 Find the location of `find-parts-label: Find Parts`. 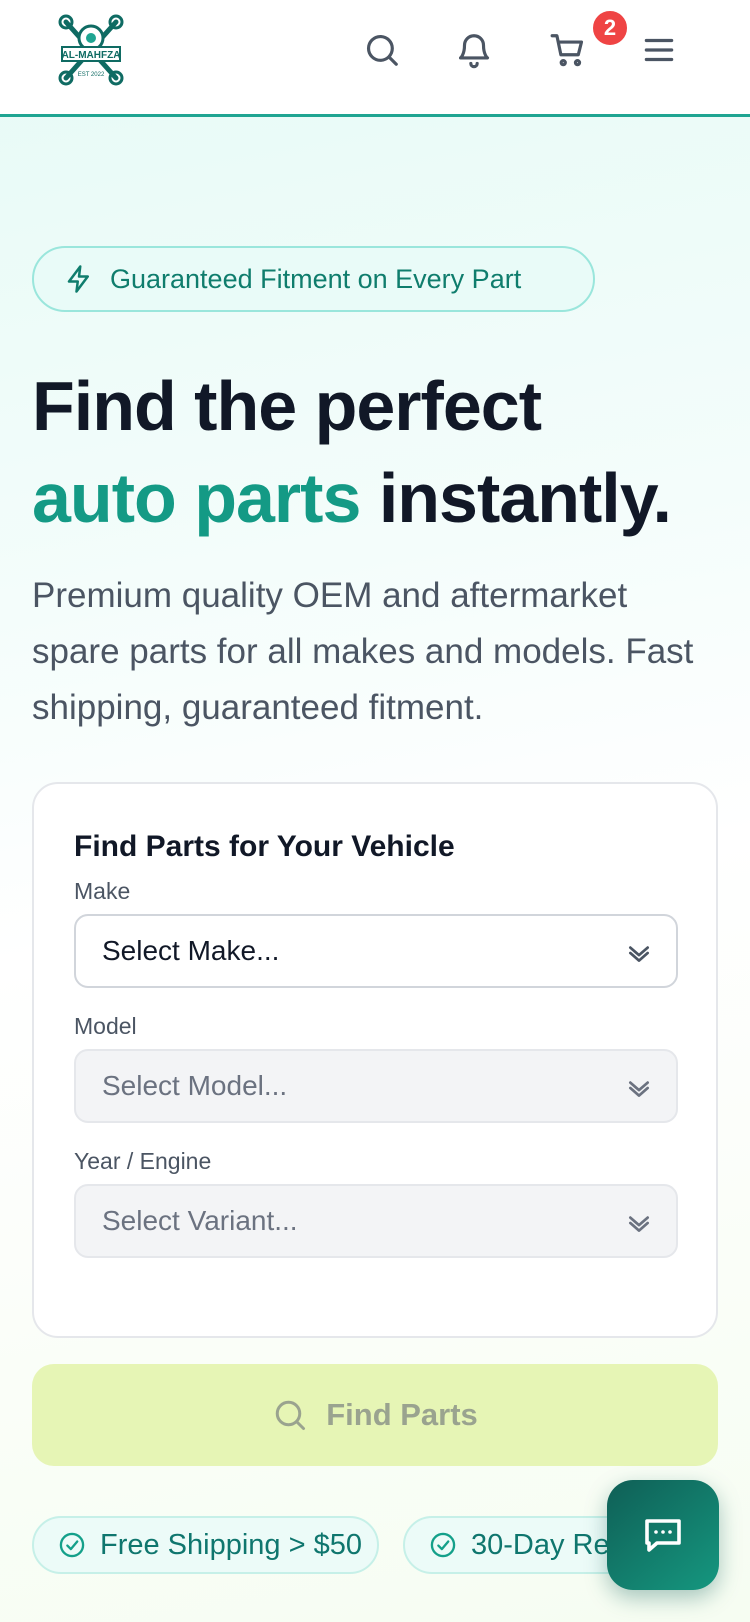

find-parts-label: Find Parts is located at coordinates (402, 1414).